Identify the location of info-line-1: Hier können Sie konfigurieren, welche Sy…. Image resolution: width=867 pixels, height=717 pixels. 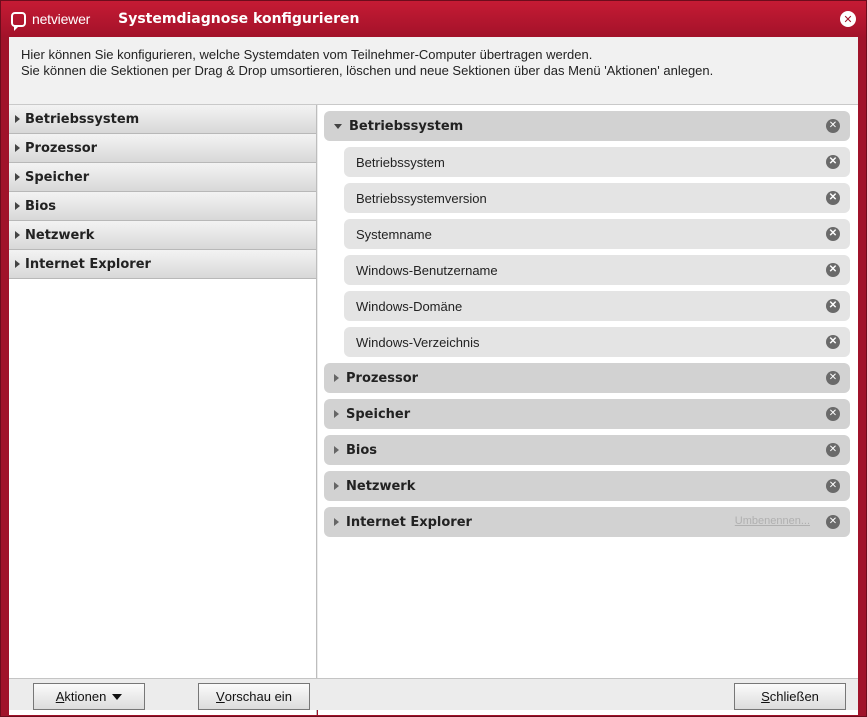
(307, 54).